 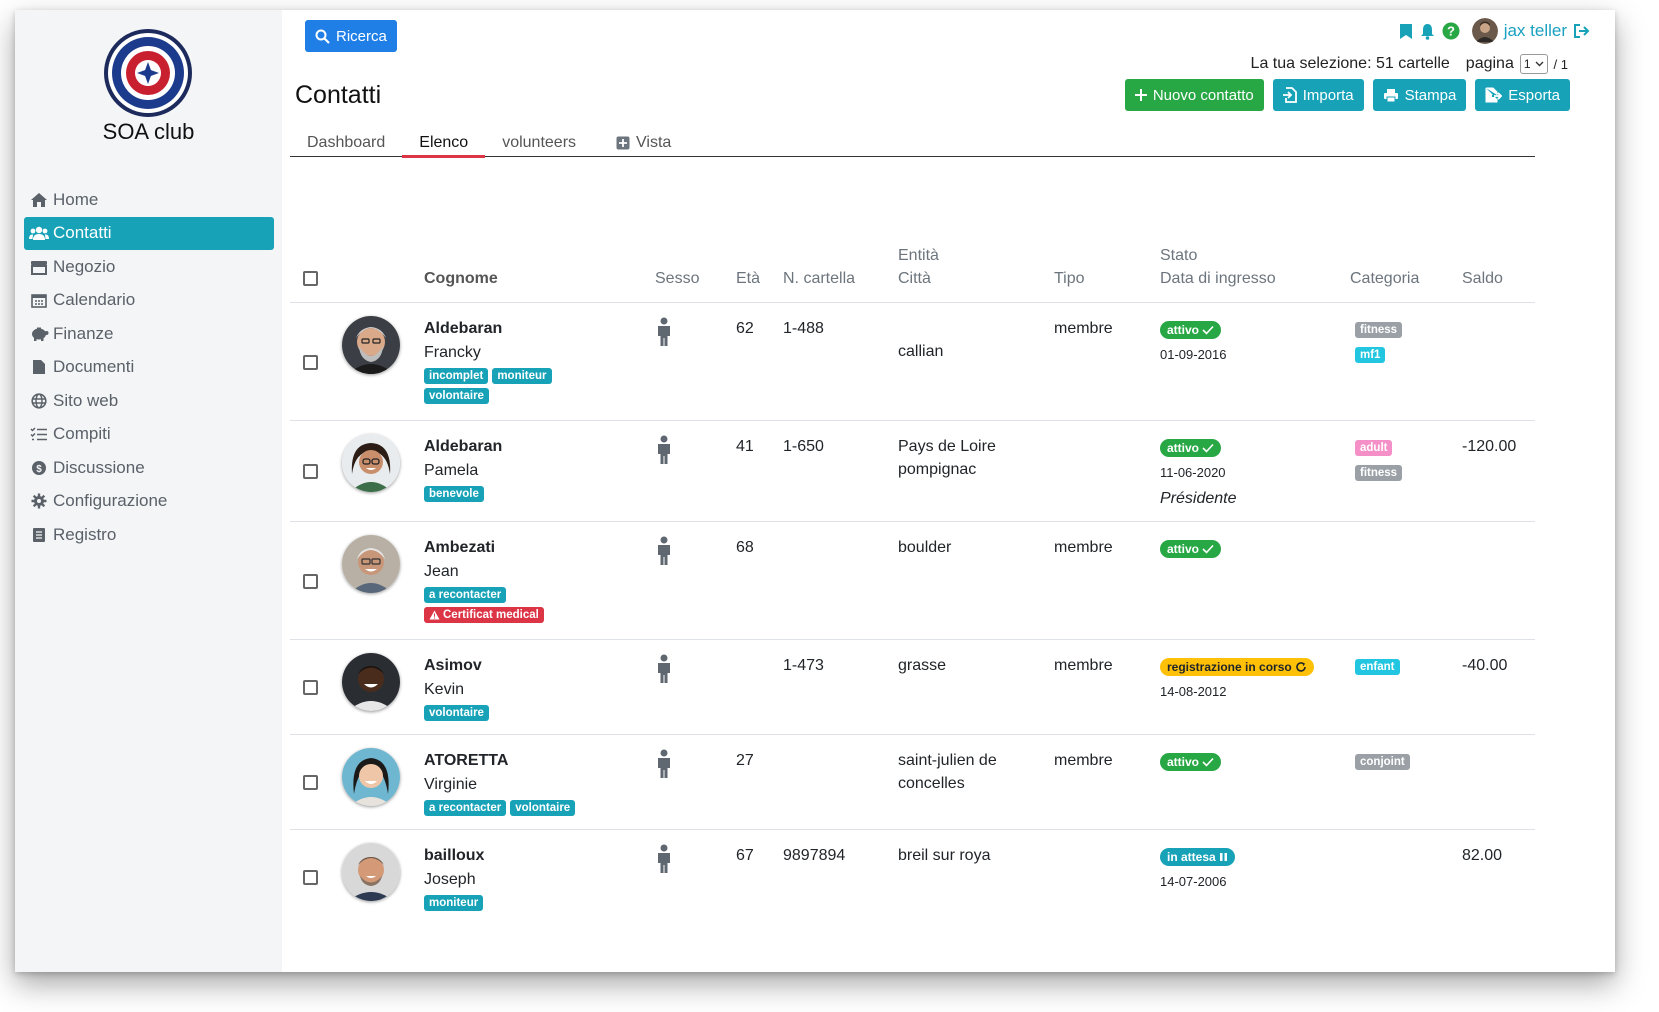 I want to click on header-sex: Sesso, so click(x=677, y=279).